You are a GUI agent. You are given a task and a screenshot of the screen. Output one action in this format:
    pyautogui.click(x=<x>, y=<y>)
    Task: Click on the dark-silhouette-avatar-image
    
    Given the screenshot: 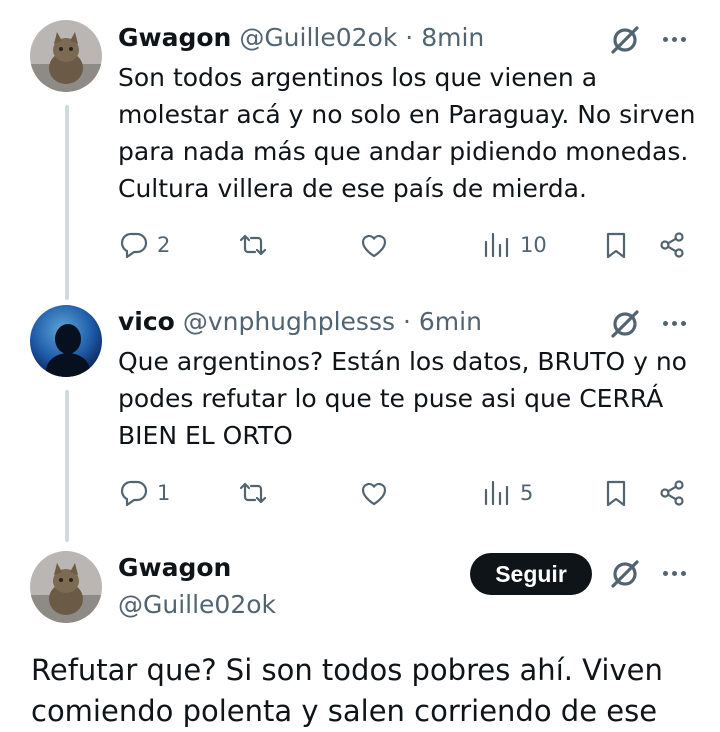 What is the action you would take?
    pyautogui.click(x=66, y=341)
    